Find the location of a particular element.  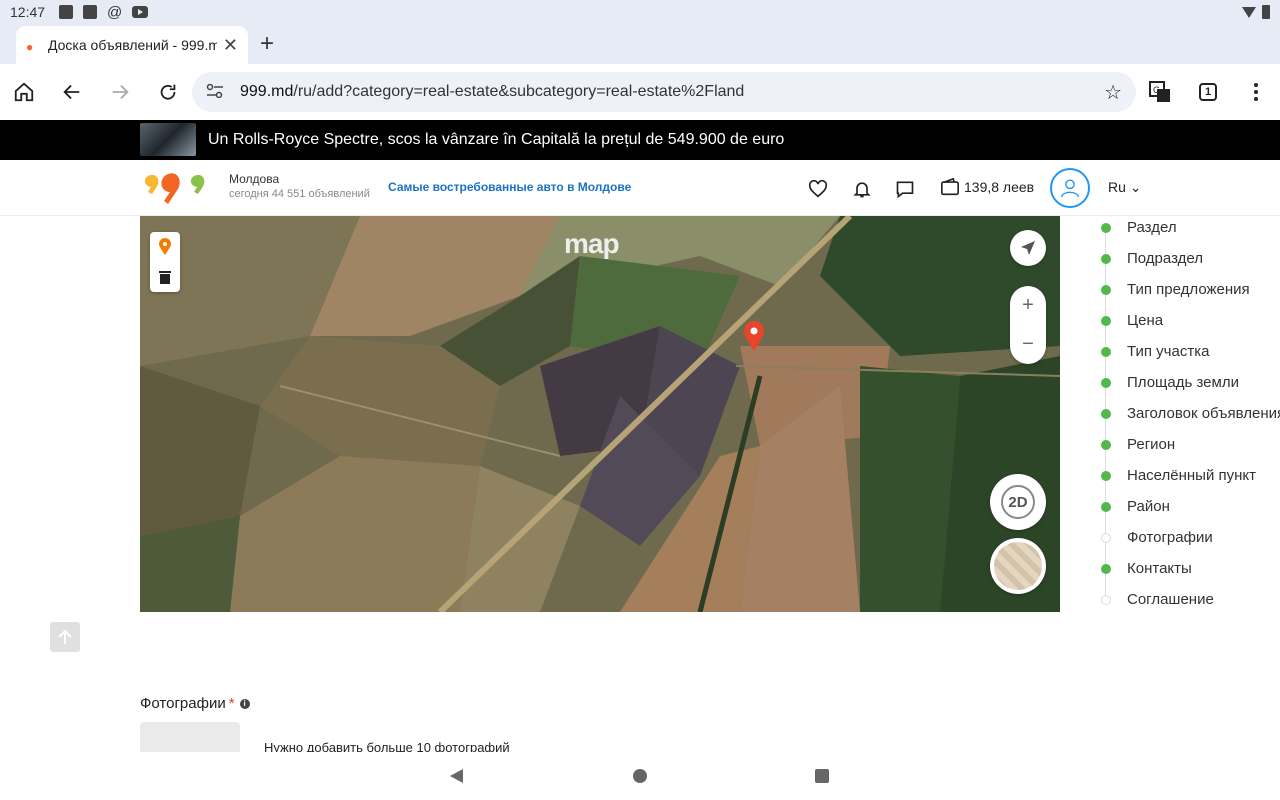

photos-title-text: Фотографии is located at coordinates (183, 703).